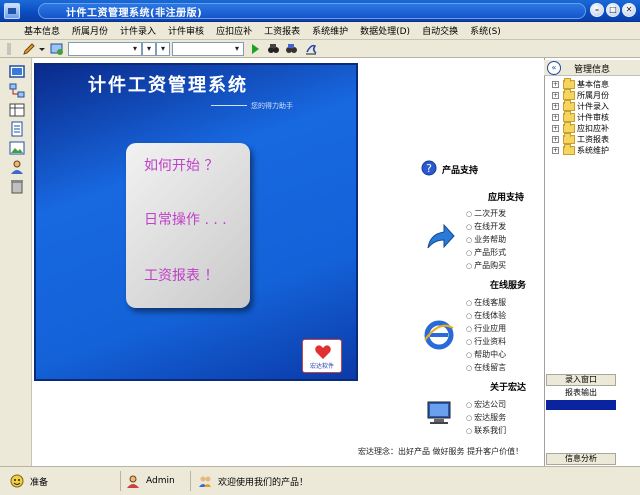 The width and height of the screenshot is (640, 495). Describe the element at coordinates (581, 459) in the screenshot. I see `info-analysis-tab: 信息分析` at that location.